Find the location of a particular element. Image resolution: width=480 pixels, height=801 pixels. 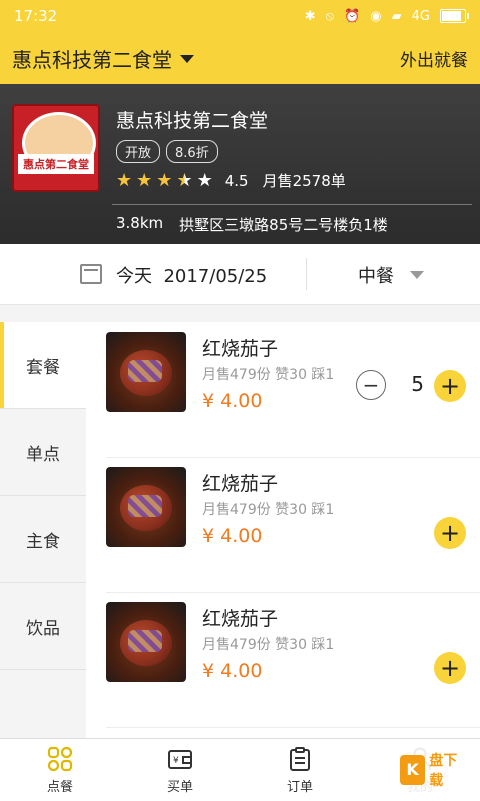

date-meal-bar: 今天 2017/05/25 中餐 is located at coordinates (240, 274).